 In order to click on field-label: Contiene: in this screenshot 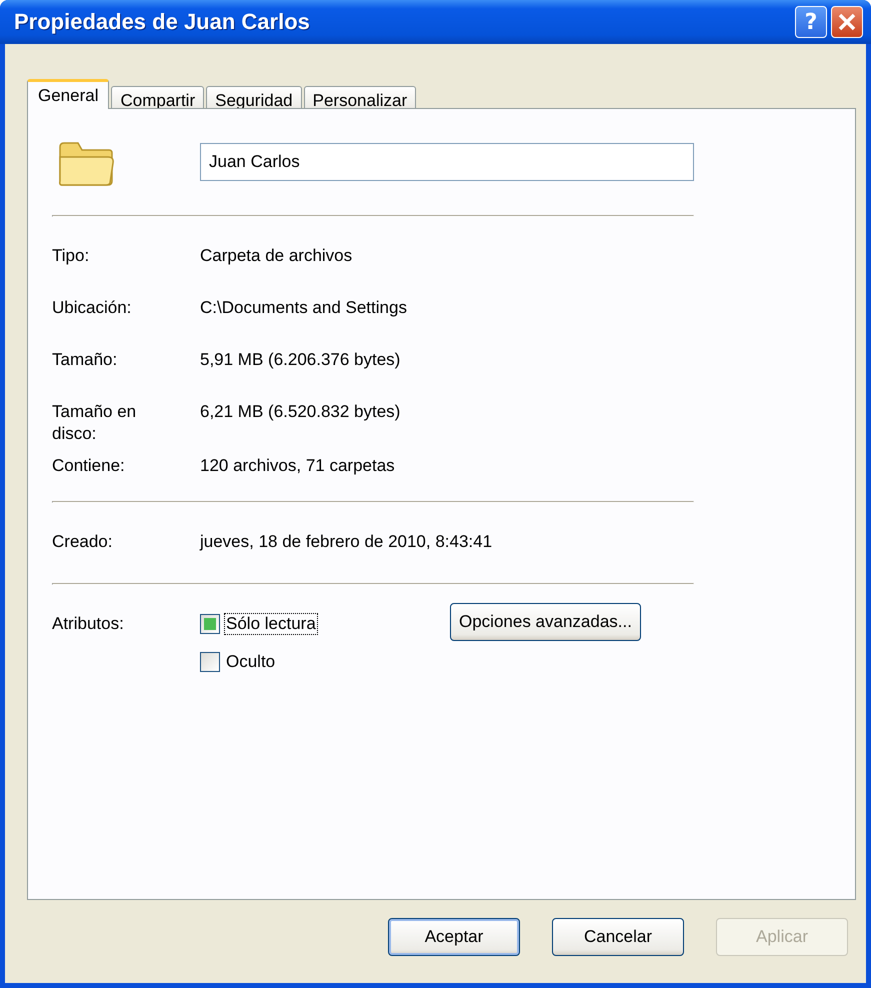, I will do `click(89, 466)`.